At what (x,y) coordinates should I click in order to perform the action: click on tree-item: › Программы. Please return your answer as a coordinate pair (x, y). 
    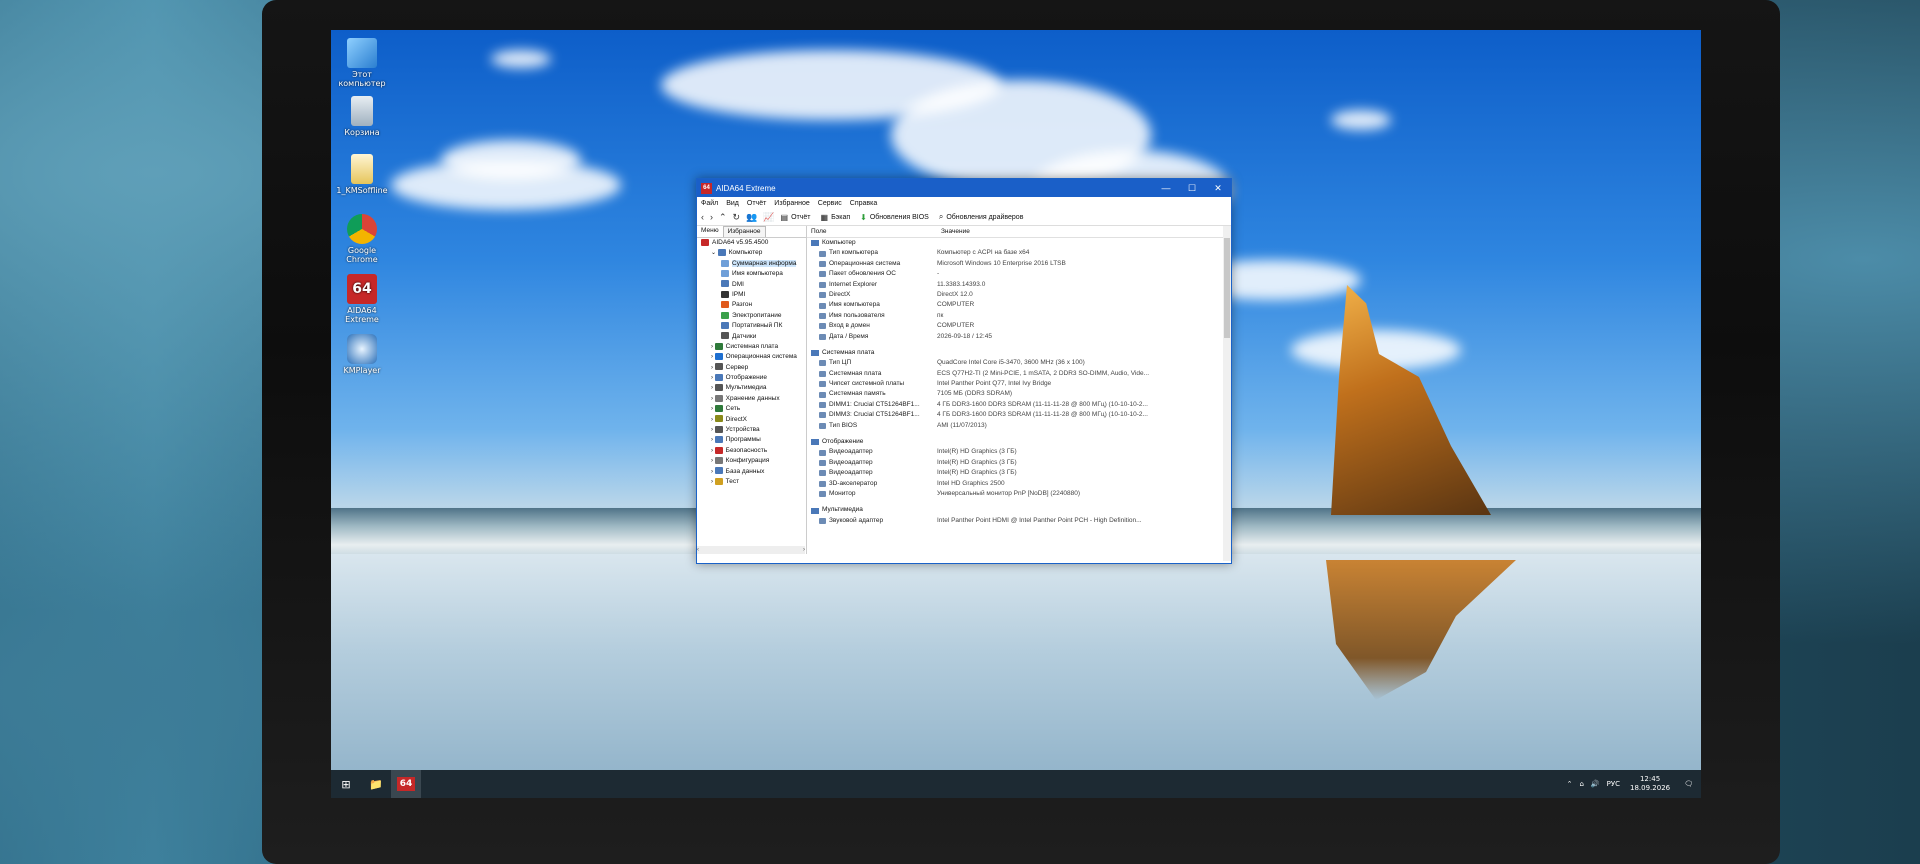
    Looking at the image, I should click on (751, 440).